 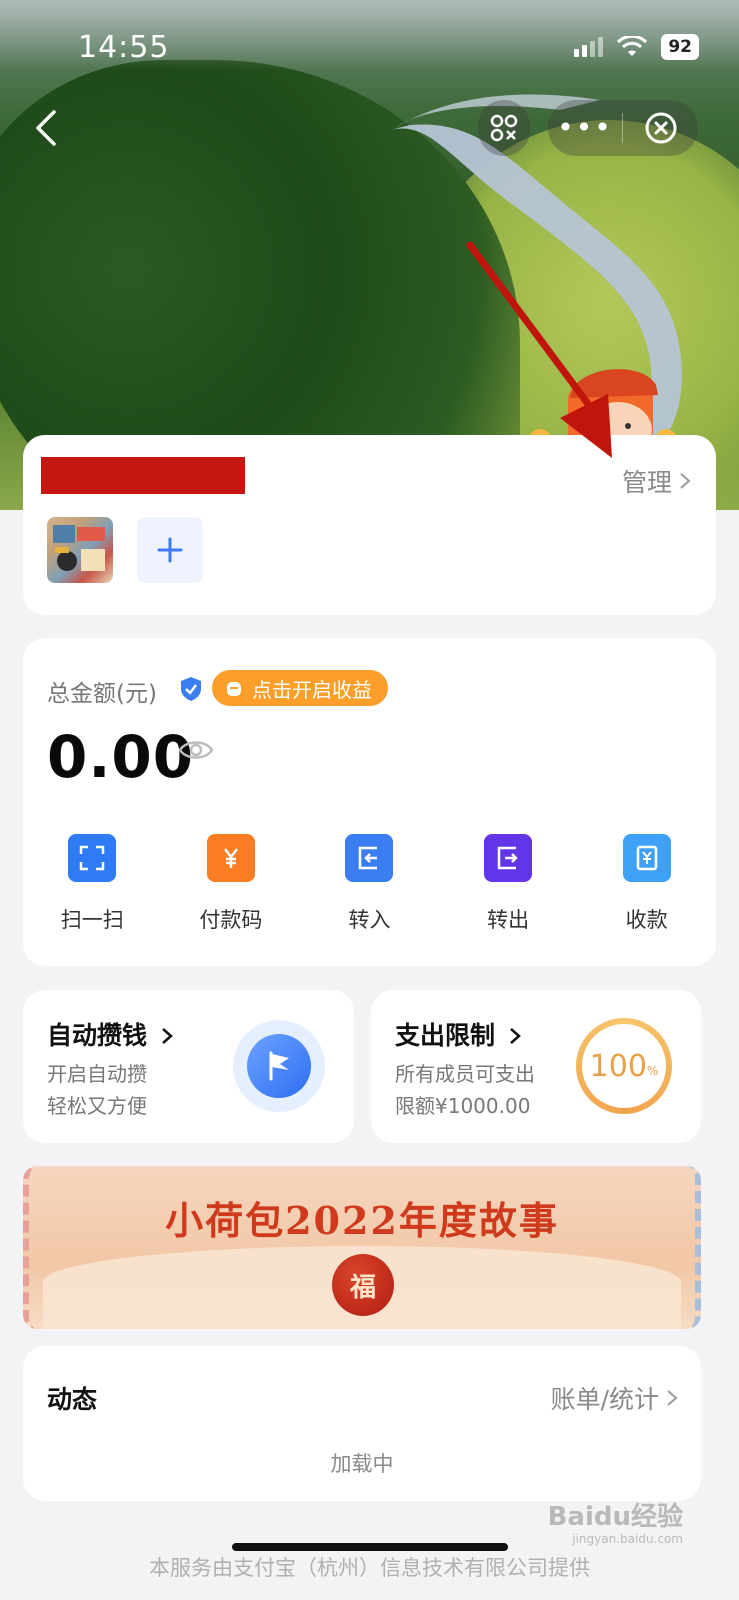 I want to click on auto-save-title: 自动攒钱, so click(x=110, y=1034).